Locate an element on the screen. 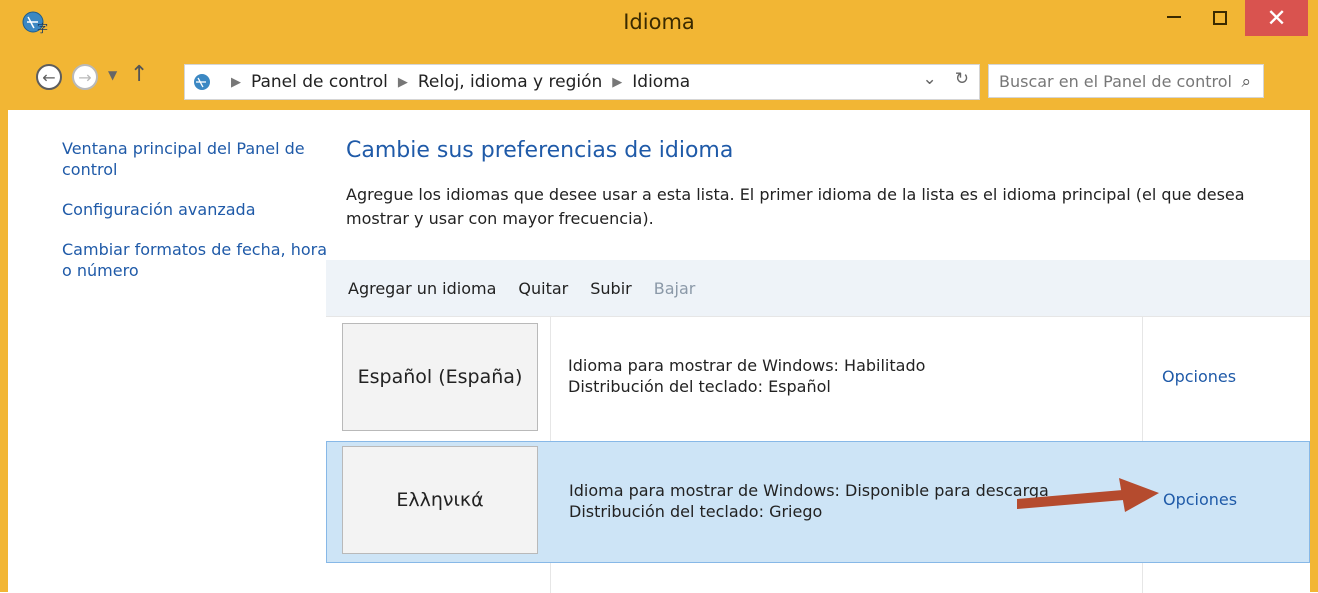  forward-button: → is located at coordinates (85, 77).